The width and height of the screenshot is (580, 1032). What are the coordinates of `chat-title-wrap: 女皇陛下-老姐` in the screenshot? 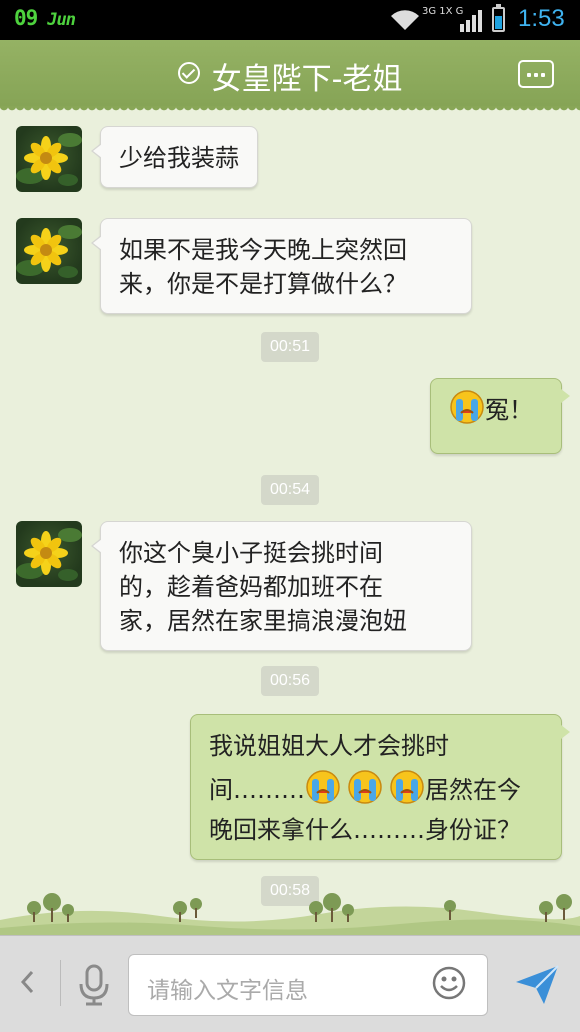 It's located at (290, 76).